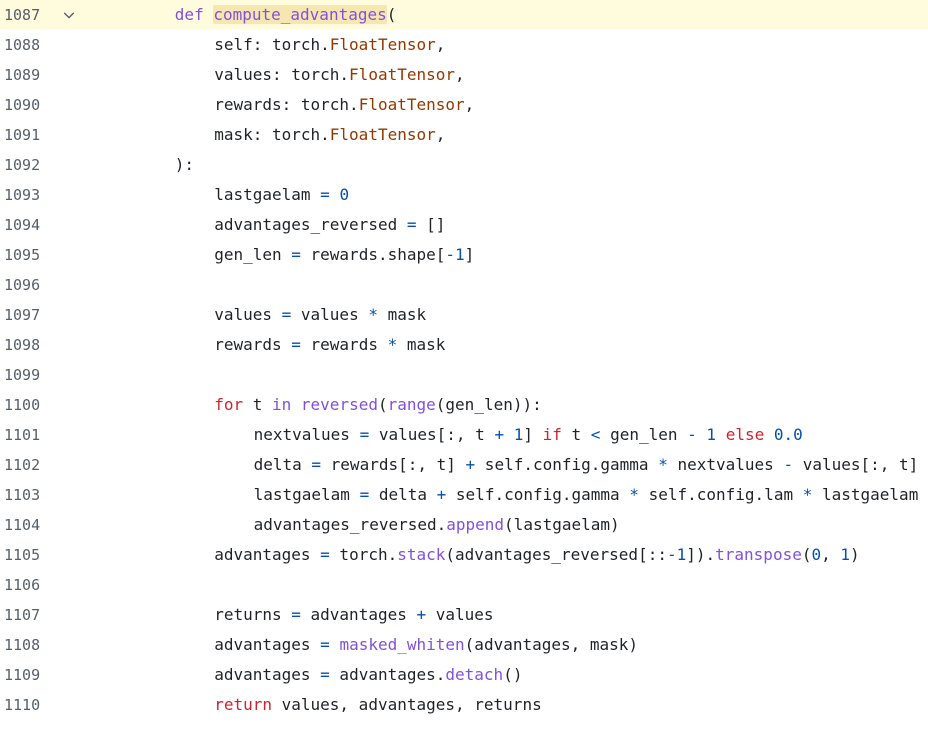 The height and width of the screenshot is (733, 928). I want to click on line-code: for t in reversed(range(gen_len)):, so click(512, 405).